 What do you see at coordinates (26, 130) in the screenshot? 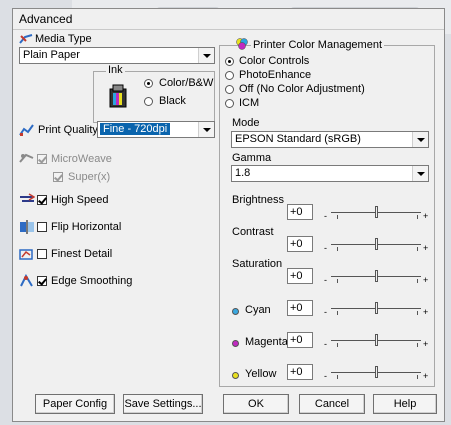
I see `print-quality-icon` at bounding box center [26, 130].